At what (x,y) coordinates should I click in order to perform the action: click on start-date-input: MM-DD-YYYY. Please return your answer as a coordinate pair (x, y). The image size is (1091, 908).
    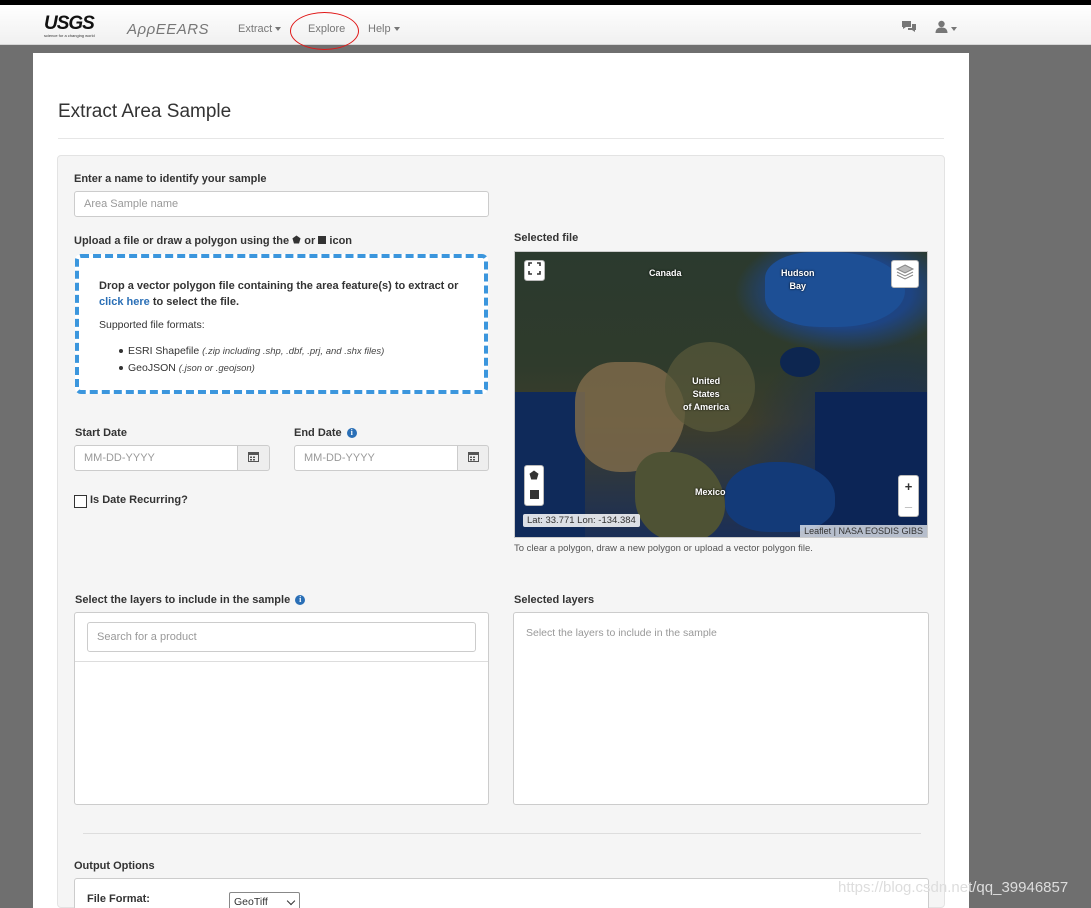
    Looking at the image, I should click on (156, 458).